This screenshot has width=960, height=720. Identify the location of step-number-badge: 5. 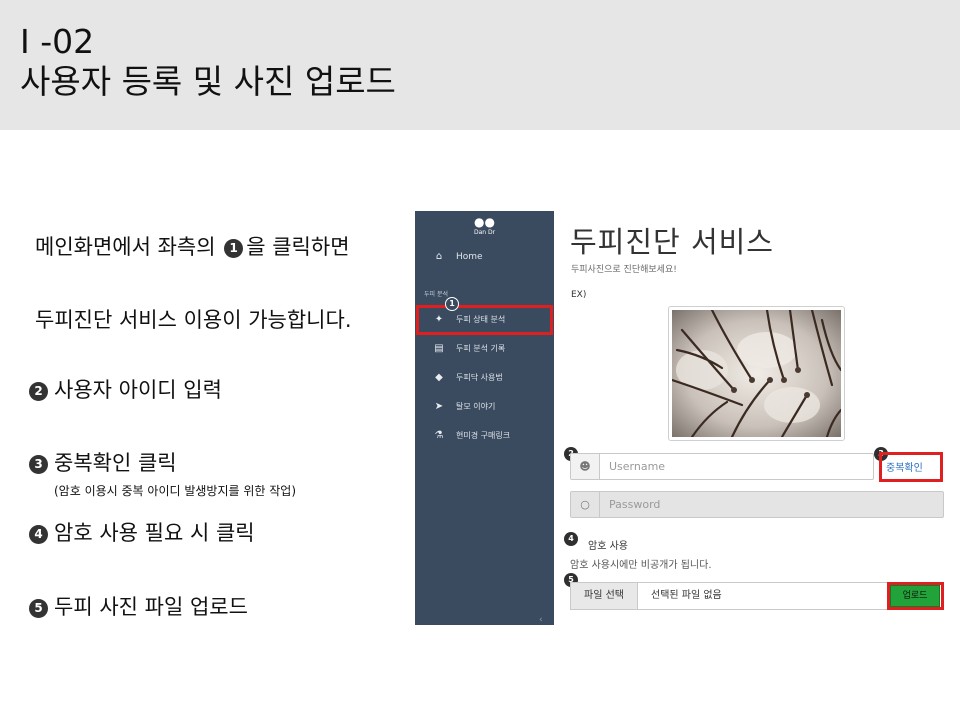
(38, 608).